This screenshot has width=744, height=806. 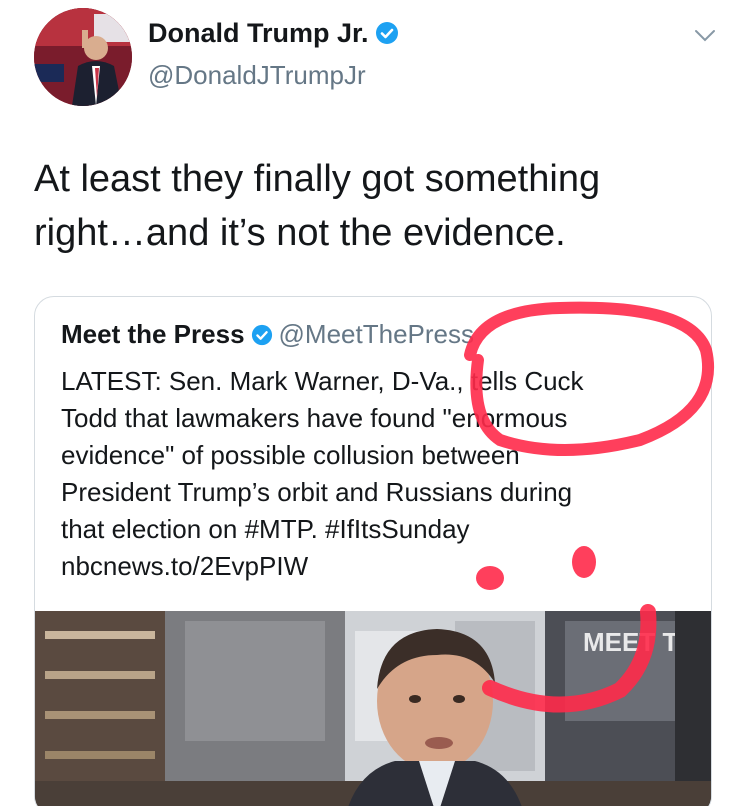 What do you see at coordinates (290, 455) in the screenshot?
I see `quoted-text-line: evidence" of possible collusion between` at bounding box center [290, 455].